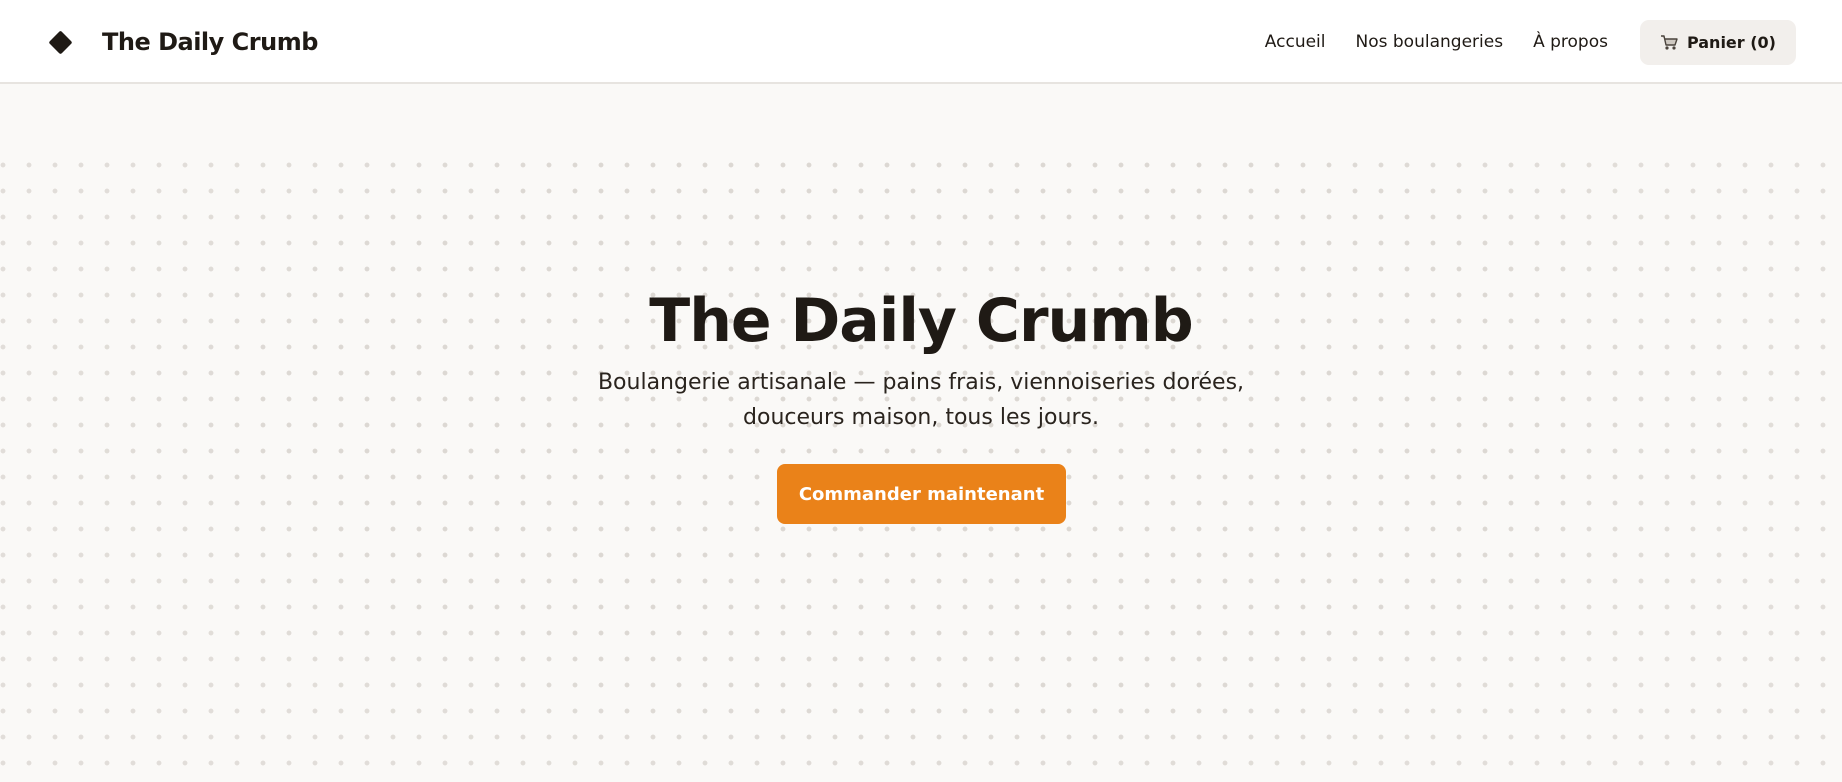 This screenshot has width=1842, height=782. I want to click on brand-name: The Daily Crumb, so click(210, 42).